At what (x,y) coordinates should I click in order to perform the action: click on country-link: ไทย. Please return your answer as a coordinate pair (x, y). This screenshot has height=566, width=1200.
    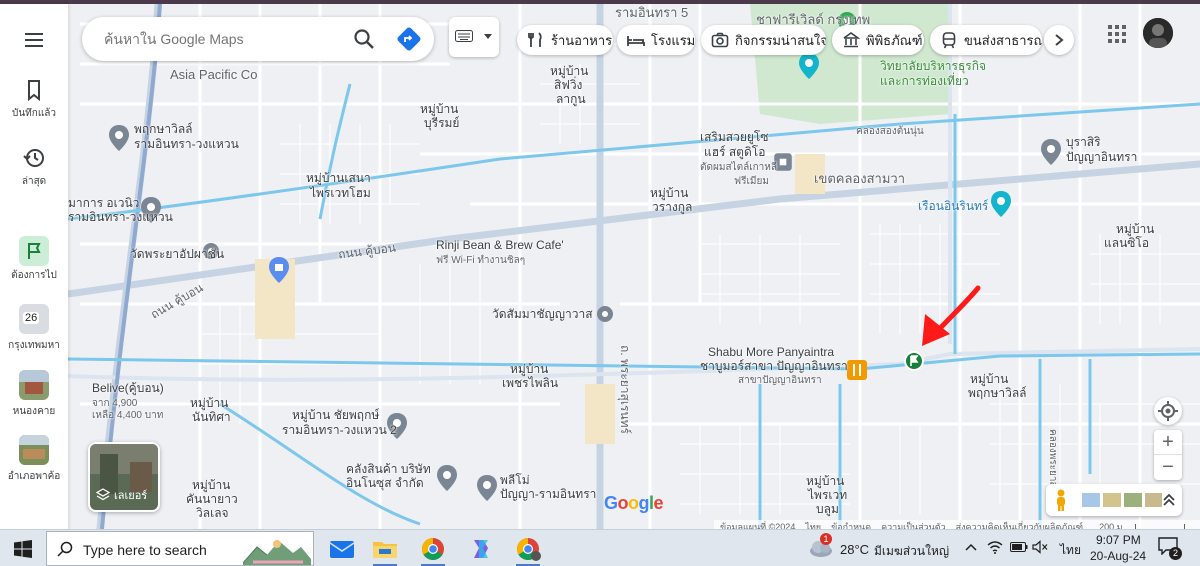
    Looking at the image, I should click on (813, 525).